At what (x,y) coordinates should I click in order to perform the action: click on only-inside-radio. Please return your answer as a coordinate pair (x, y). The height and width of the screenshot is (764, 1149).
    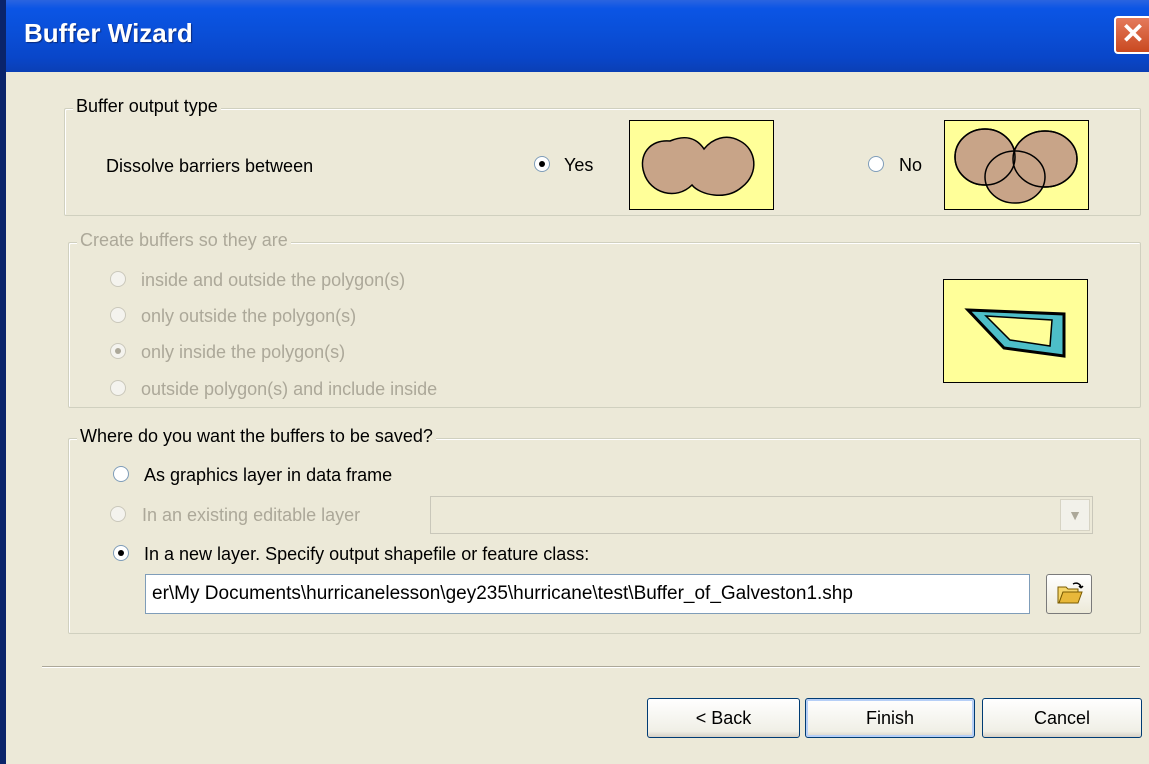
    Looking at the image, I should click on (118, 351).